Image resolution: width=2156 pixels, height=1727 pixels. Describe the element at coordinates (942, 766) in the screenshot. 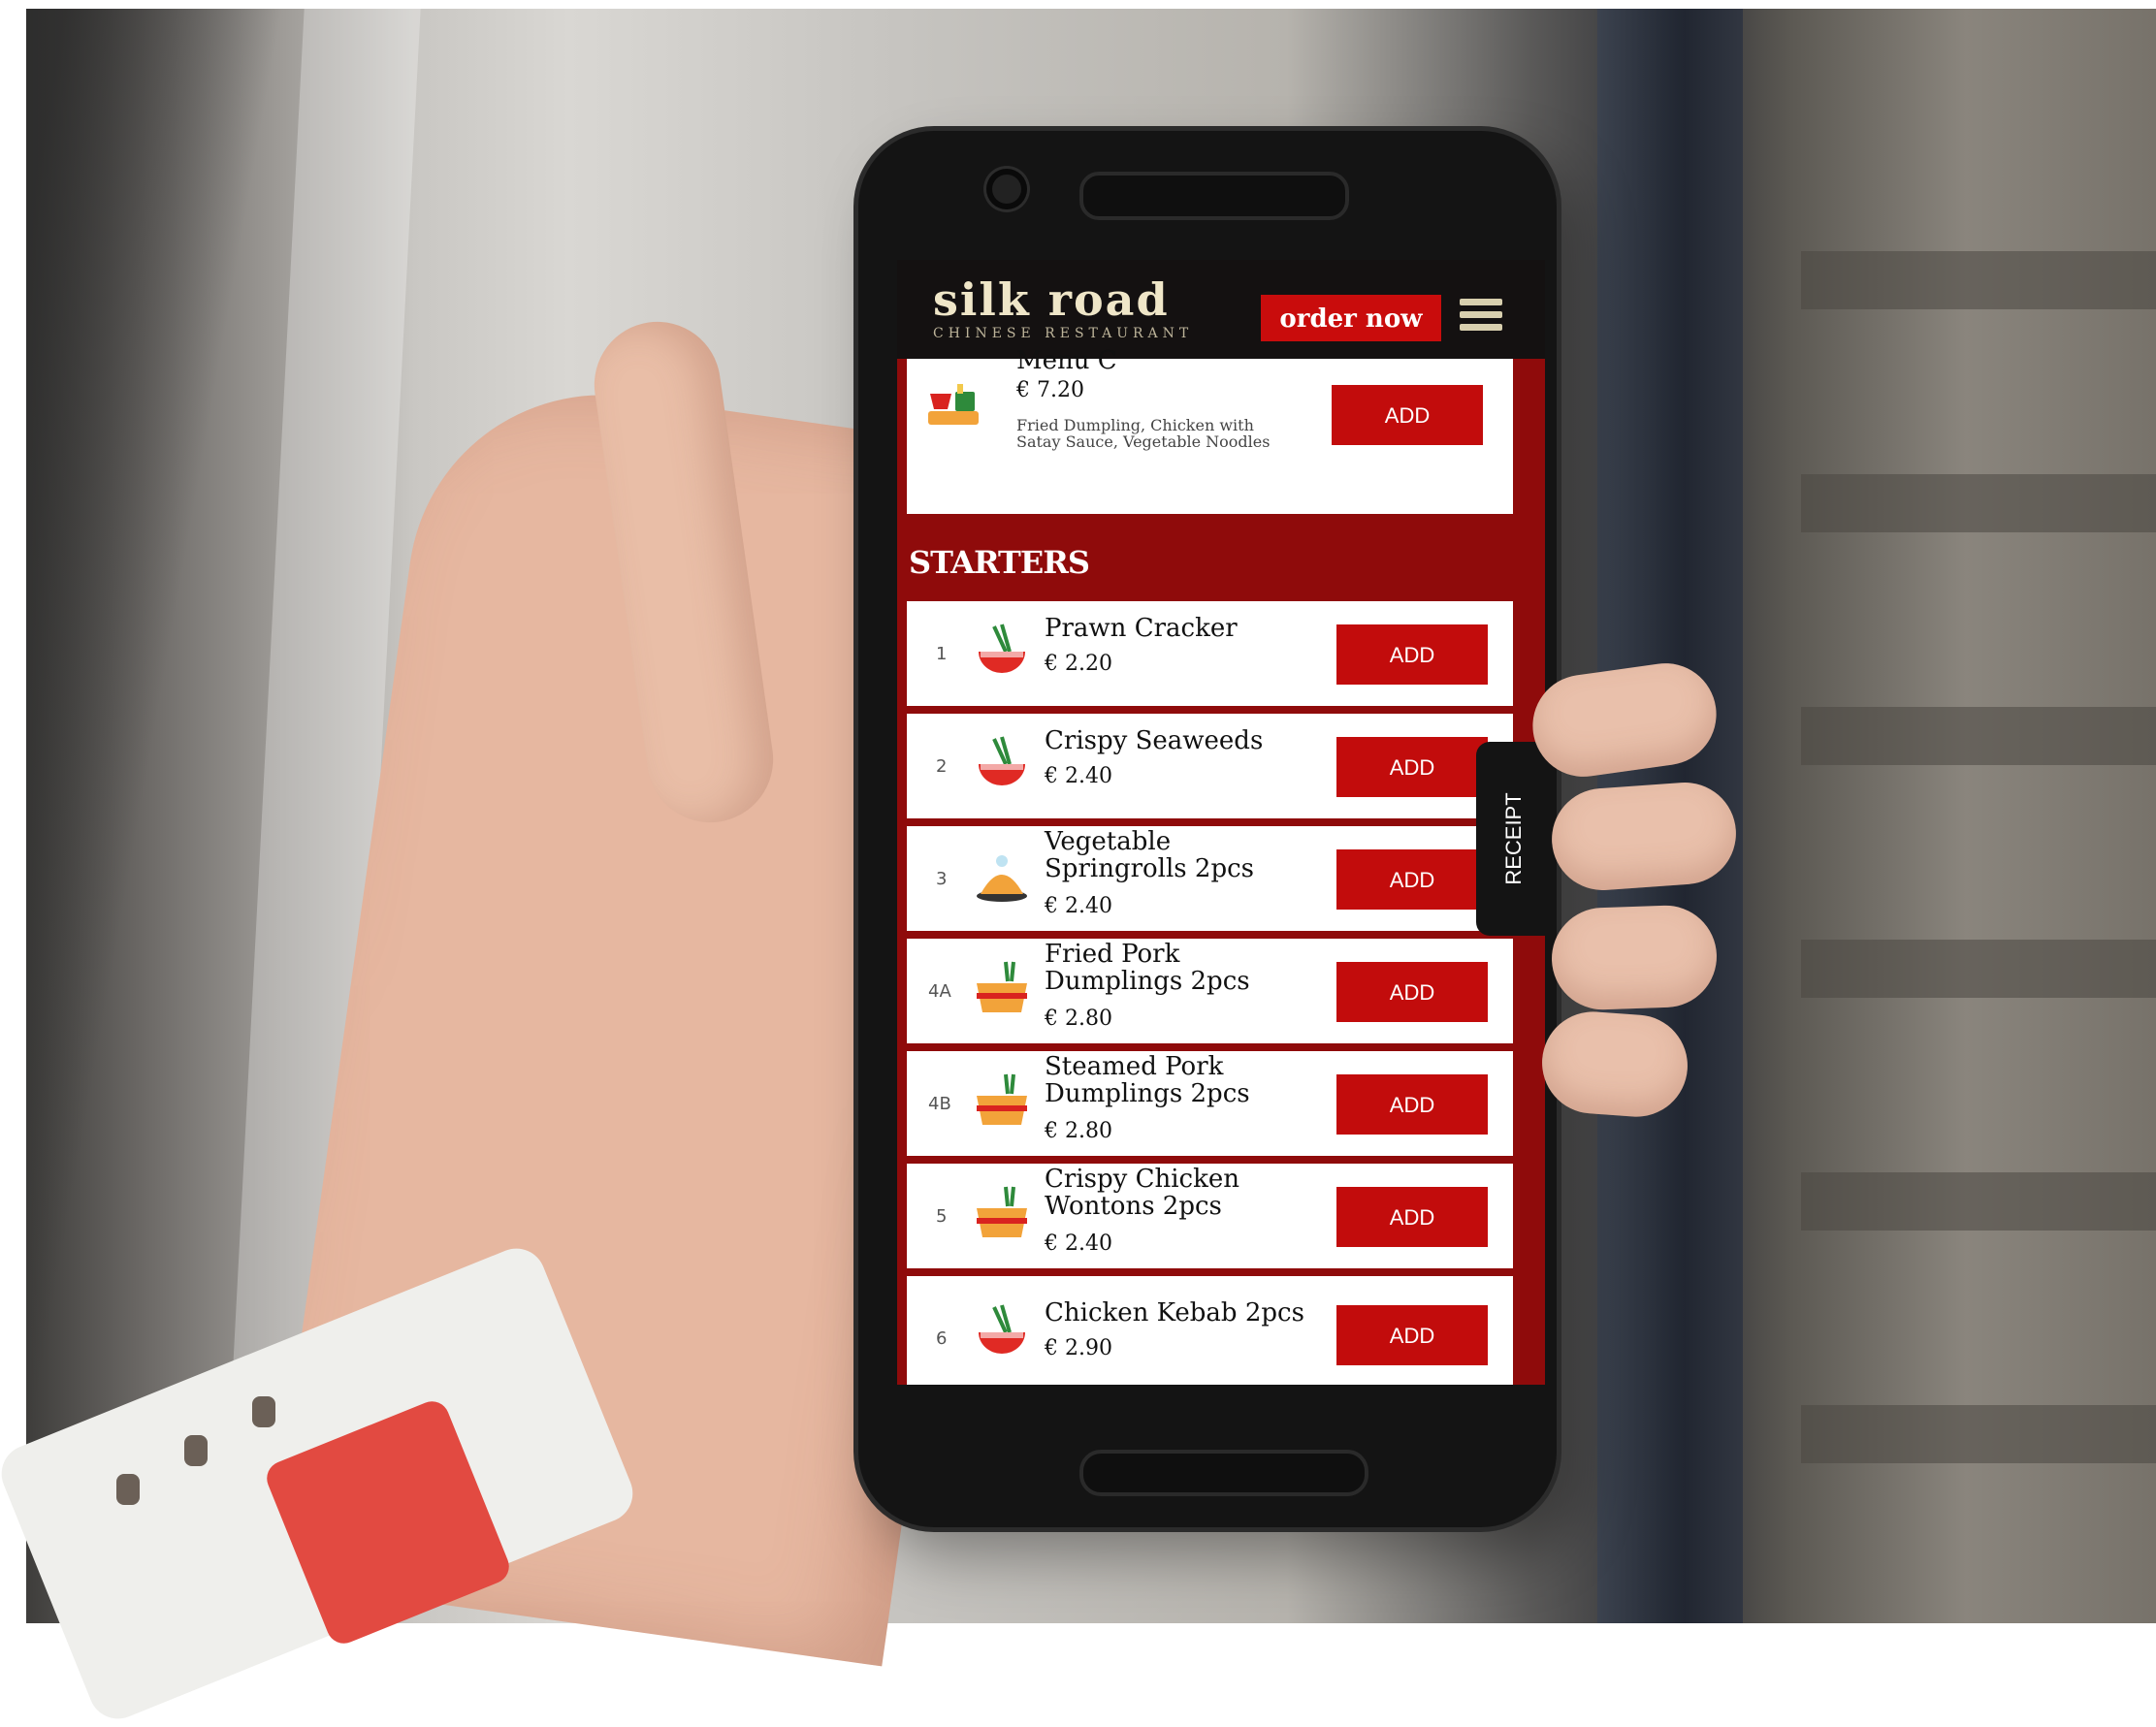

I see `item-number: 2` at that location.